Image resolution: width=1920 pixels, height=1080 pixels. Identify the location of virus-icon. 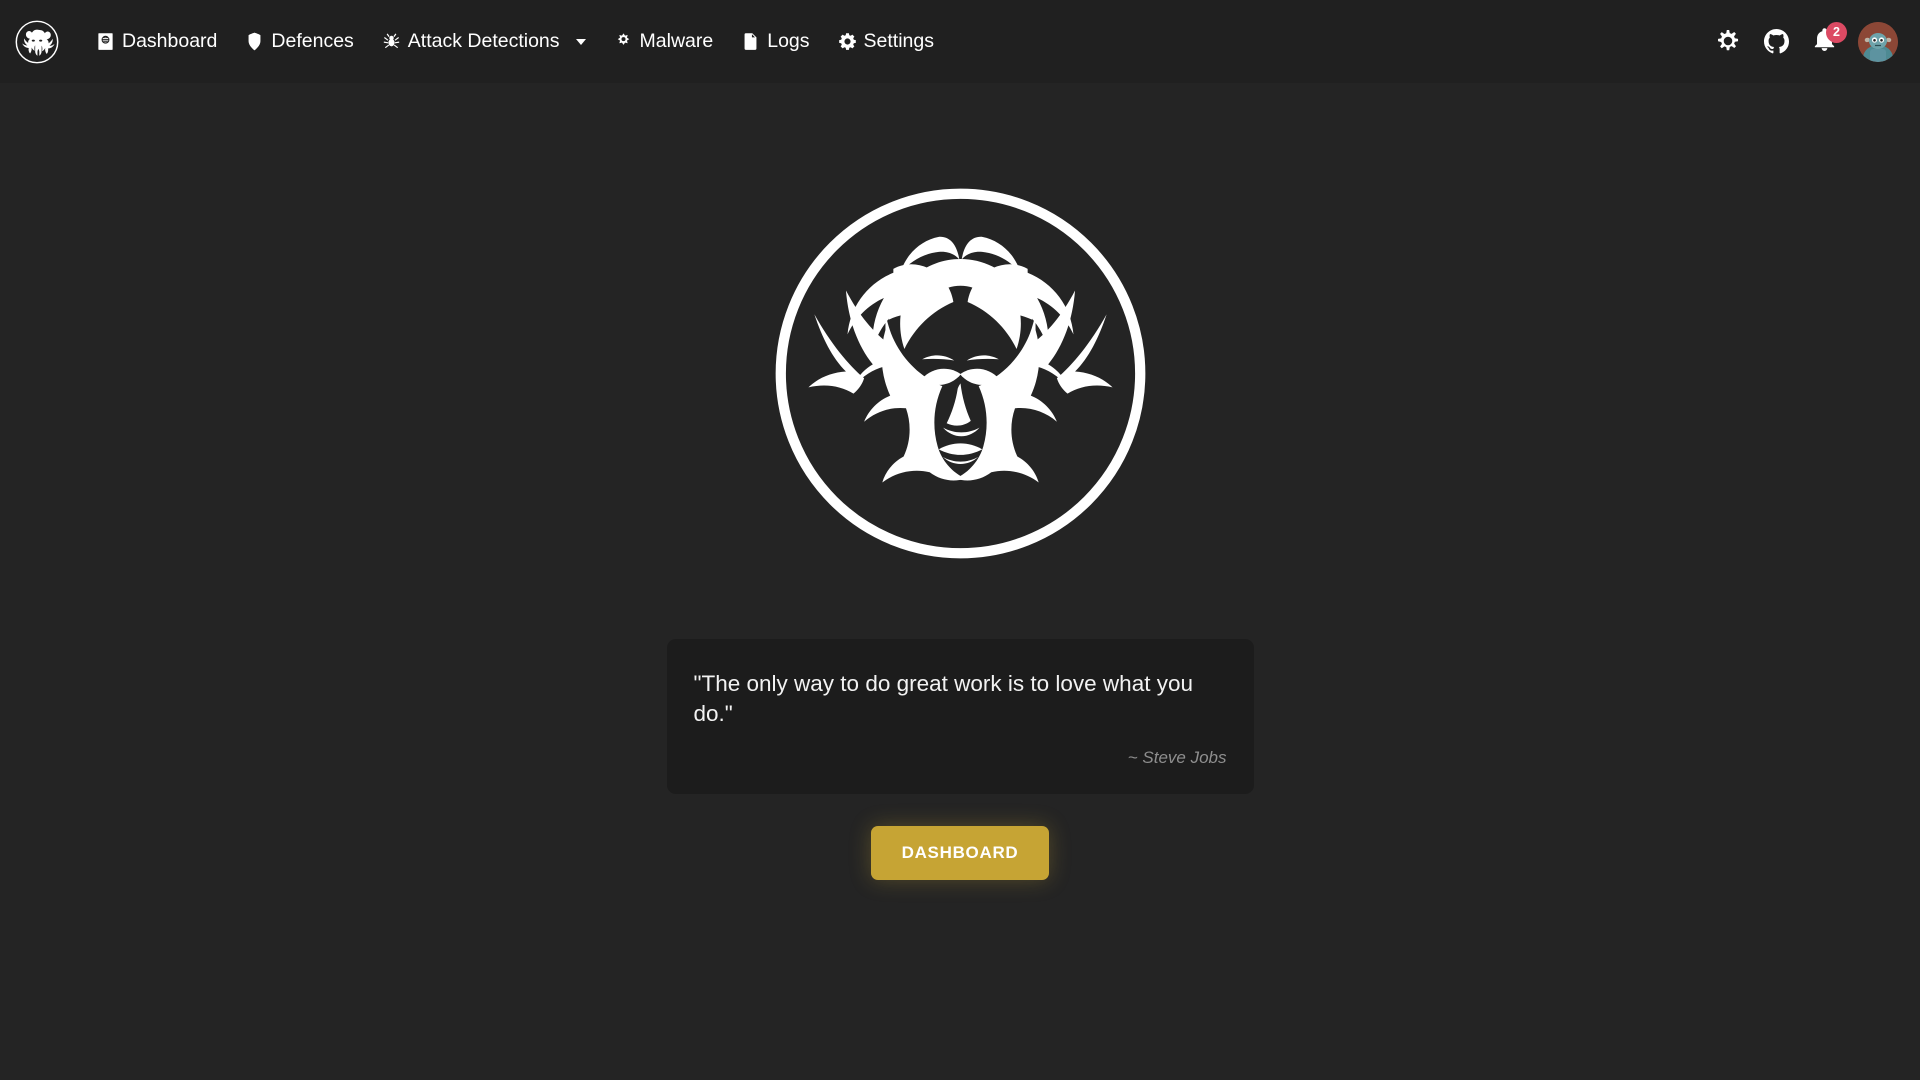
(623, 41).